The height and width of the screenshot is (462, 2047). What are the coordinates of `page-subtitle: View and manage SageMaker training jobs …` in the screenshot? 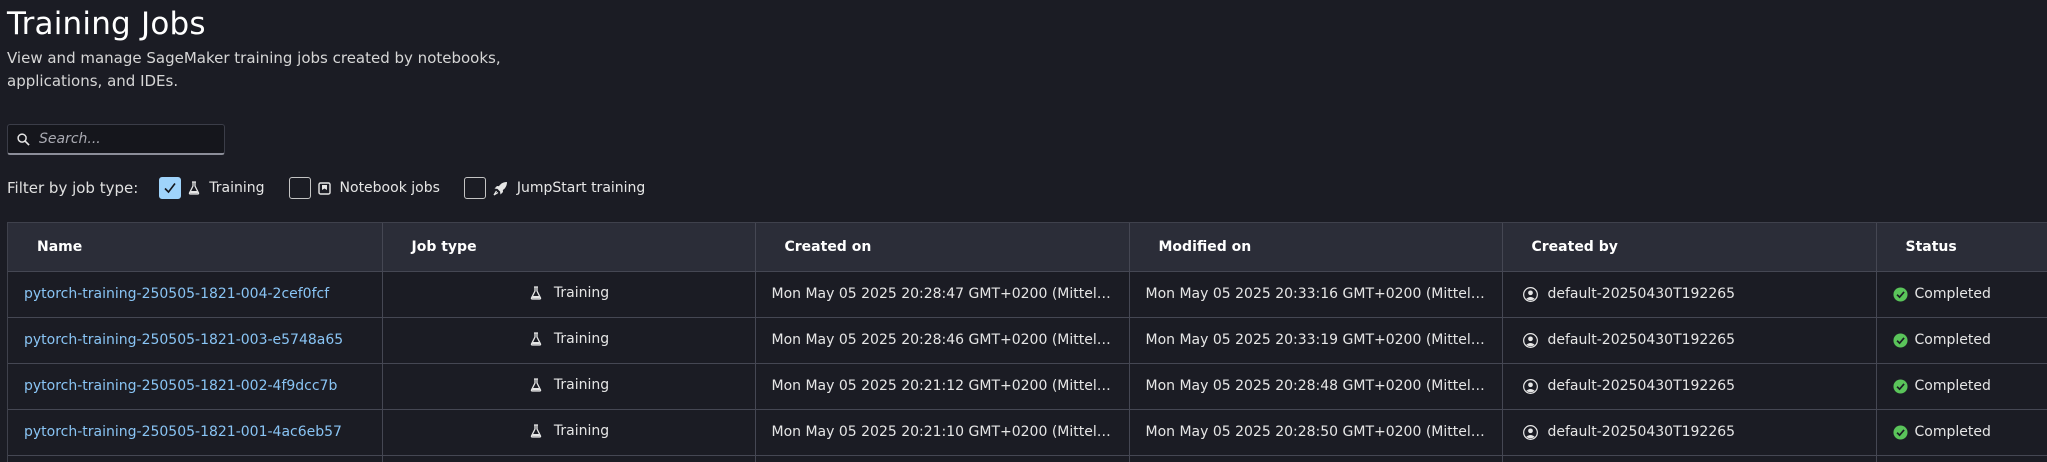 It's located at (257, 70).